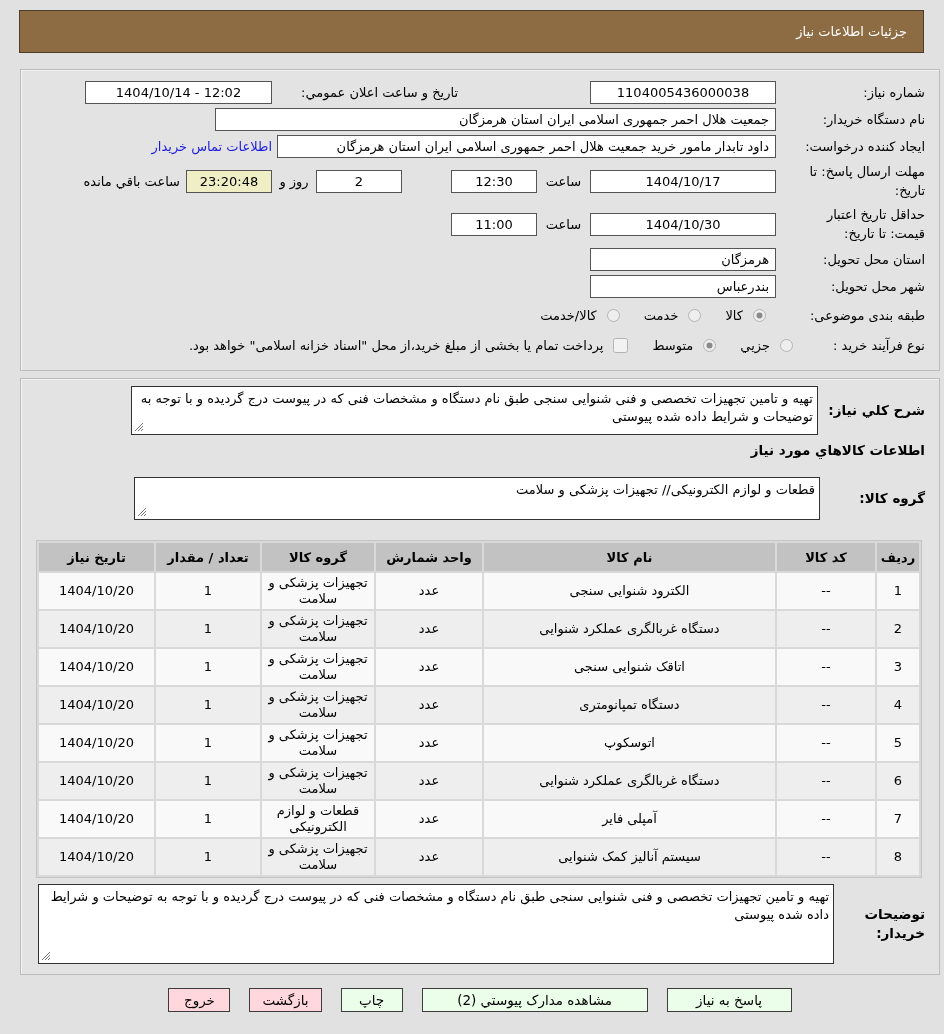 The image size is (944, 1034). I want to click on field-label: شماره نیاز:, so click(894, 92).